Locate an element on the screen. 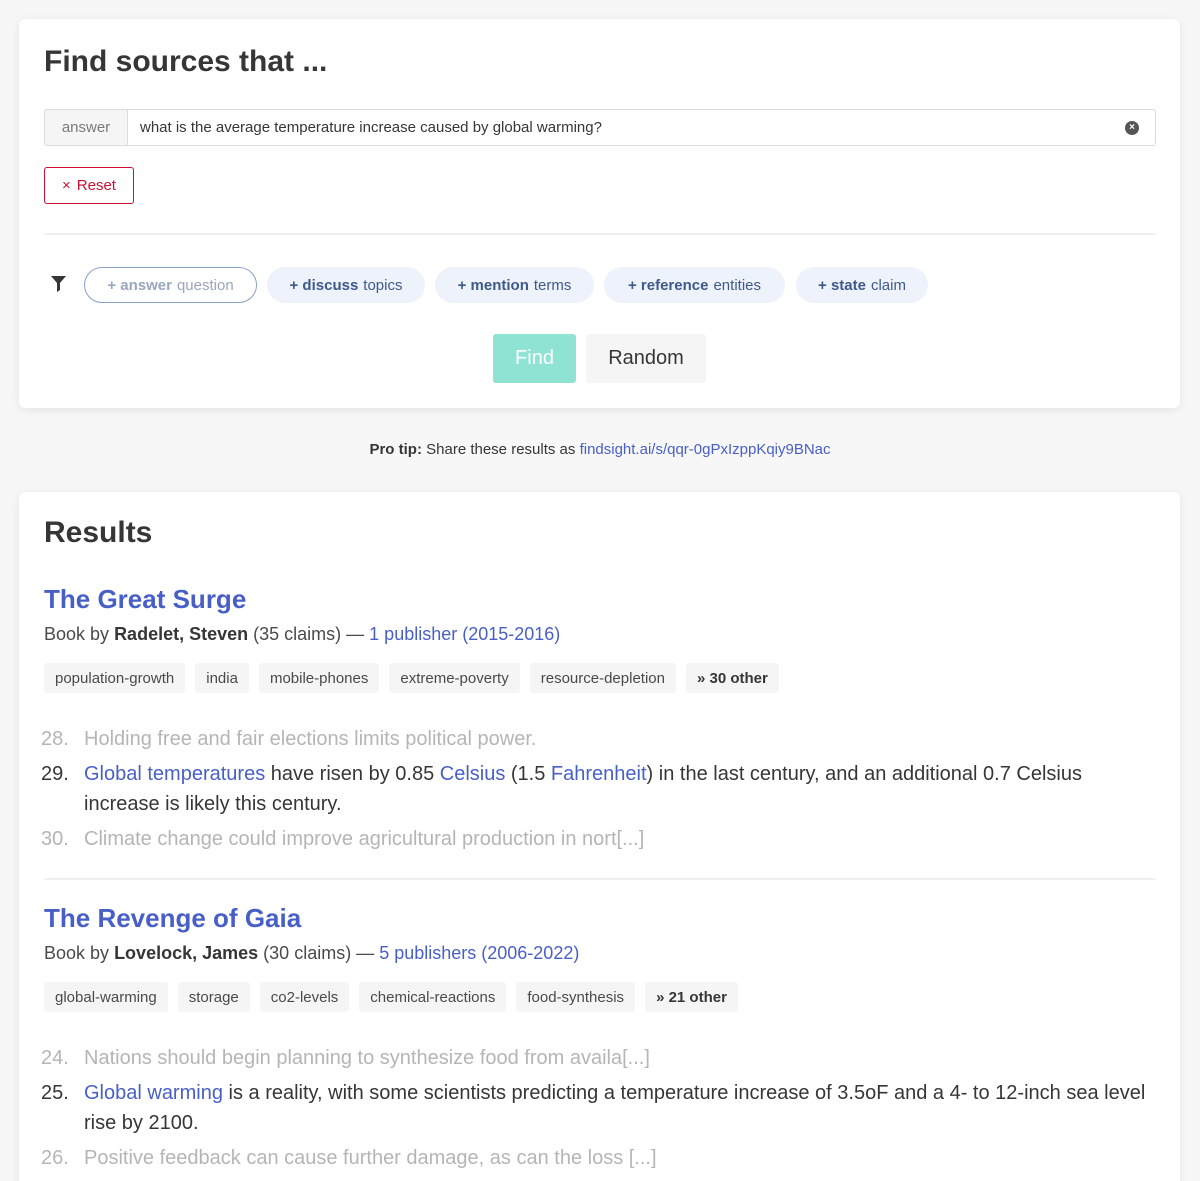  result-claims-count: (30 claims) — is located at coordinates (319, 953).